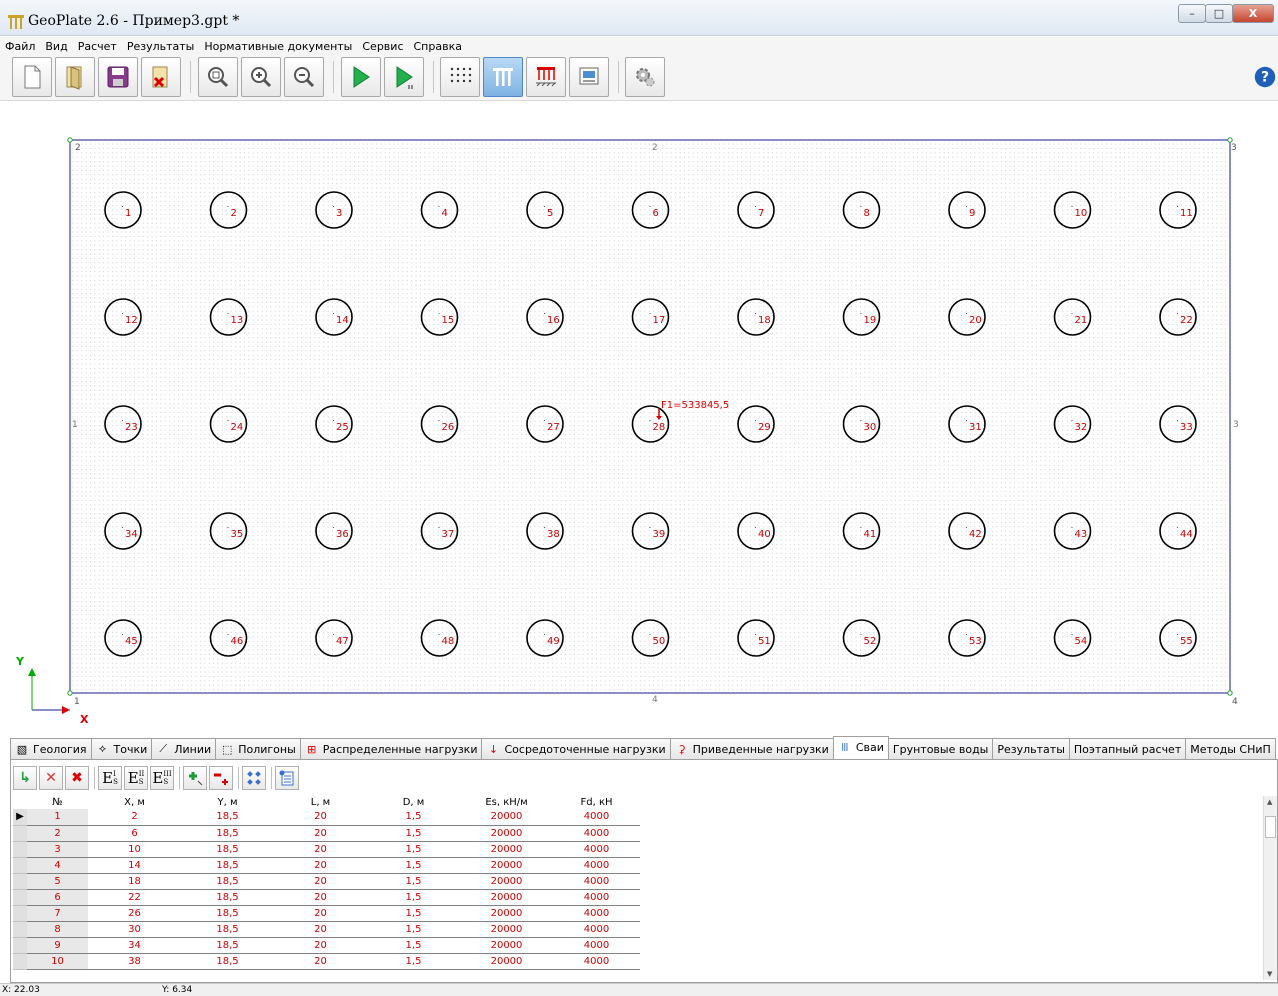  What do you see at coordinates (57, 929) in the screenshot?
I see `table-cell: 8` at bounding box center [57, 929].